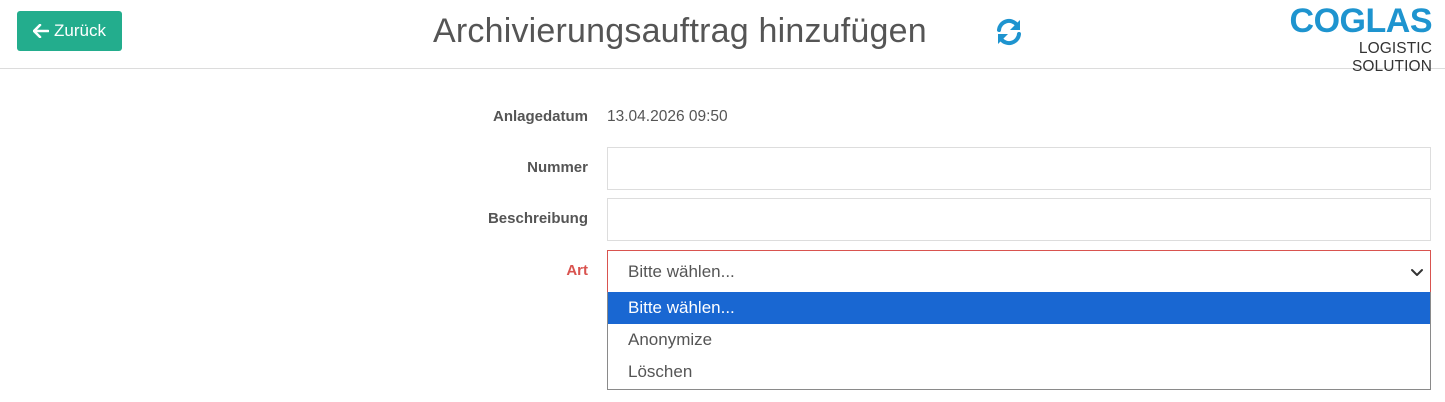  What do you see at coordinates (1009, 32) in the screenshot?
I see `refresh-icon` at bounding box center [1009, 32].